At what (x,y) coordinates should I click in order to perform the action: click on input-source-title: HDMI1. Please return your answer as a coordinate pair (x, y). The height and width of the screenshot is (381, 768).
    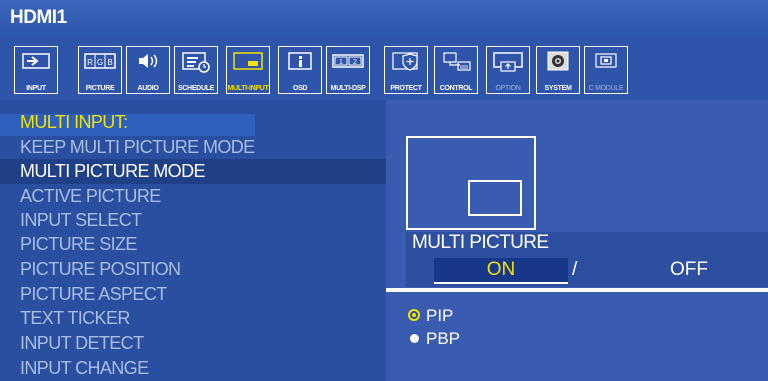
    Looking at the image, I should click on (38, 17).